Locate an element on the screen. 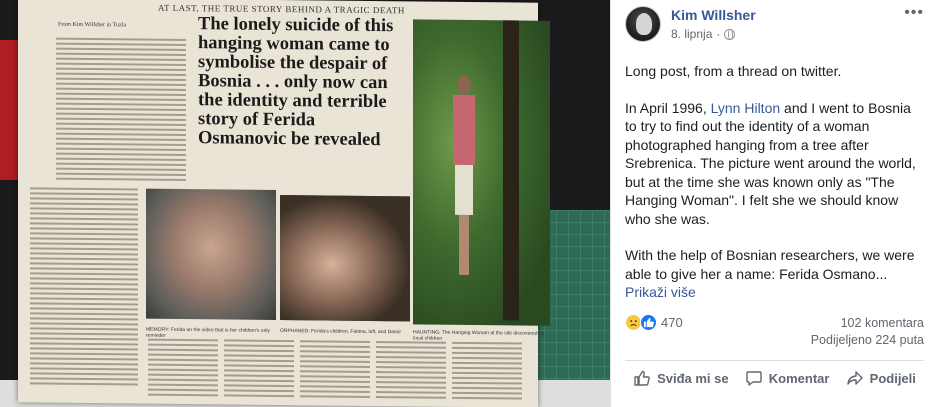  post-actions: Sviđa mi se Komentar Podijeli is located at coordinates (774, 378).